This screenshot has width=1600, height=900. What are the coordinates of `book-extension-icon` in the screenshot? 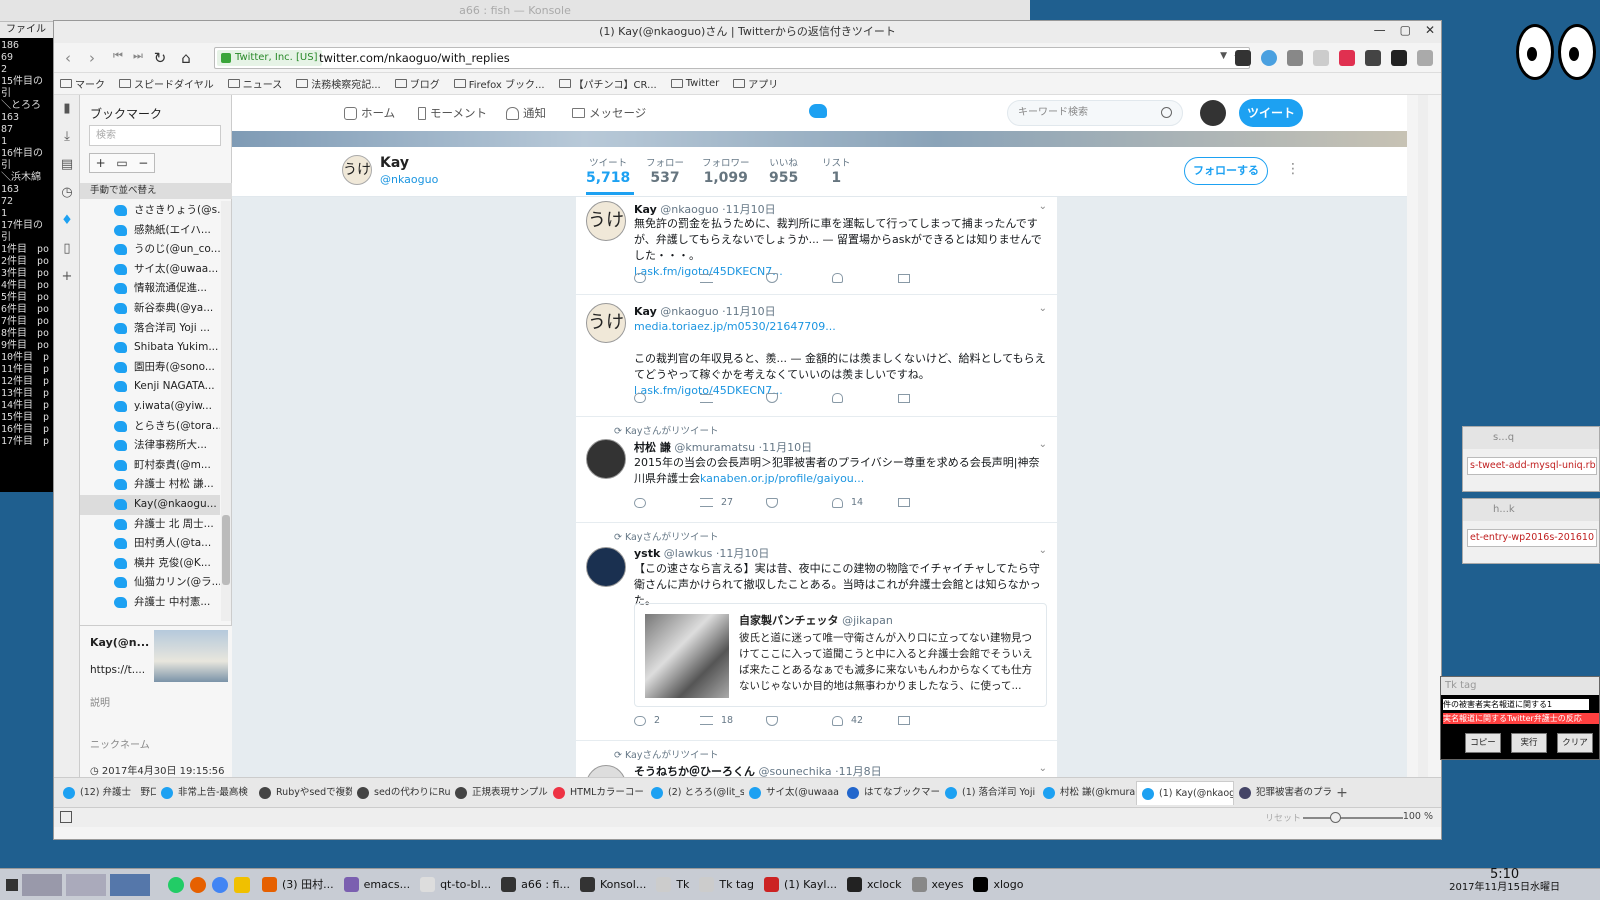 It's located at (1295, 58).